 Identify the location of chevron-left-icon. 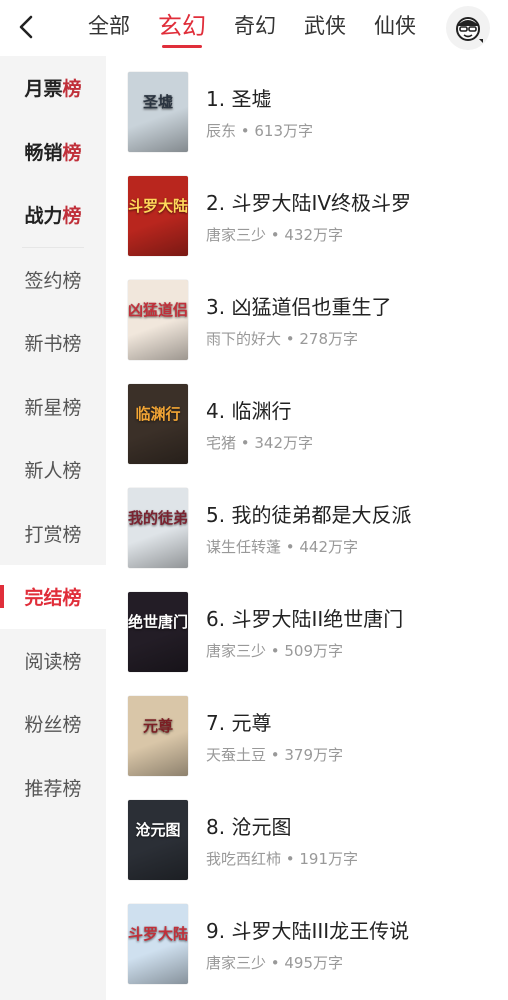
(26, 27).